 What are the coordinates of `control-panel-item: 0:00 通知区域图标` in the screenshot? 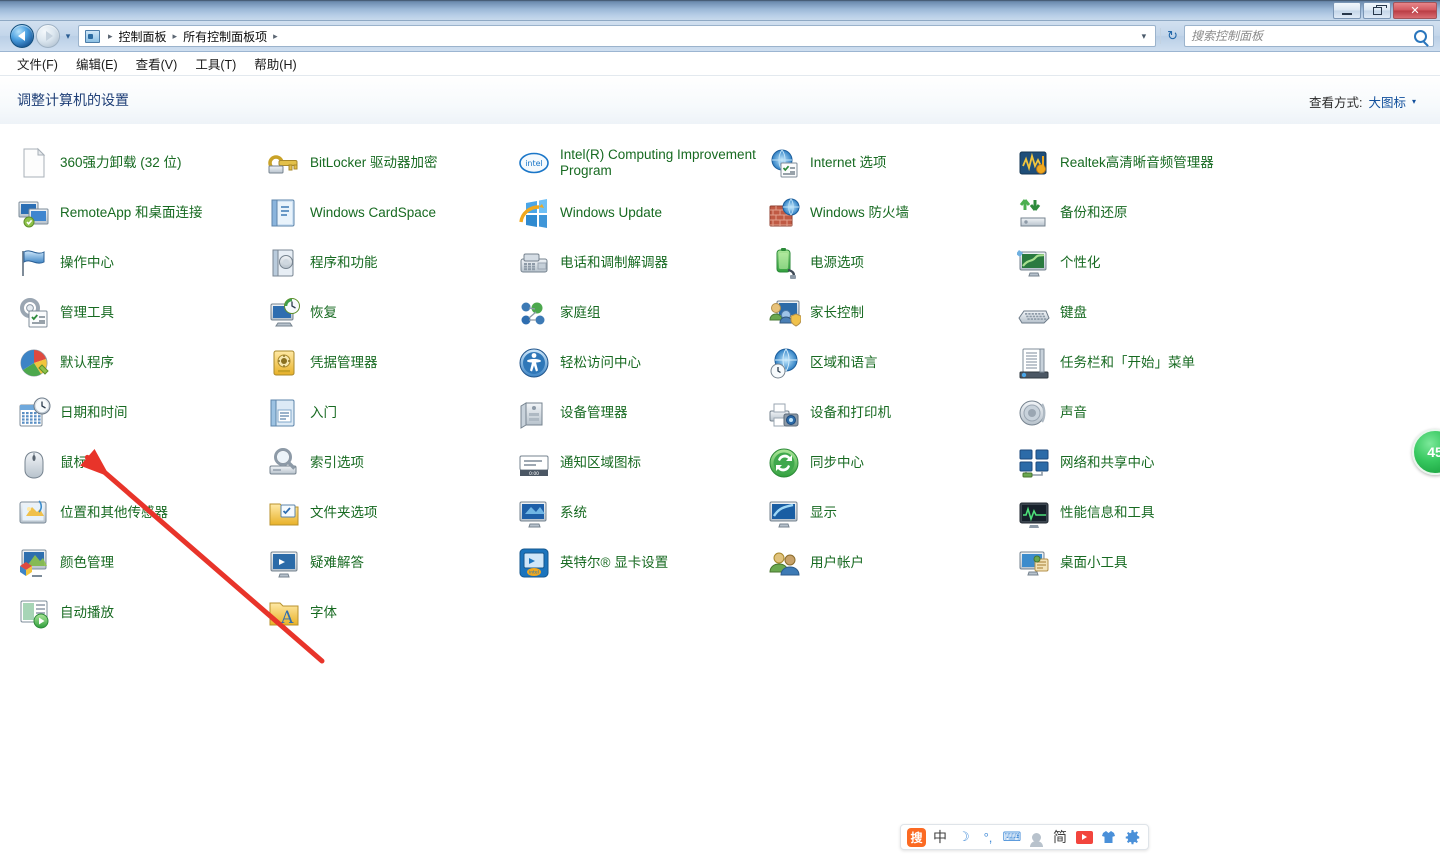 It's located at (639, 463).